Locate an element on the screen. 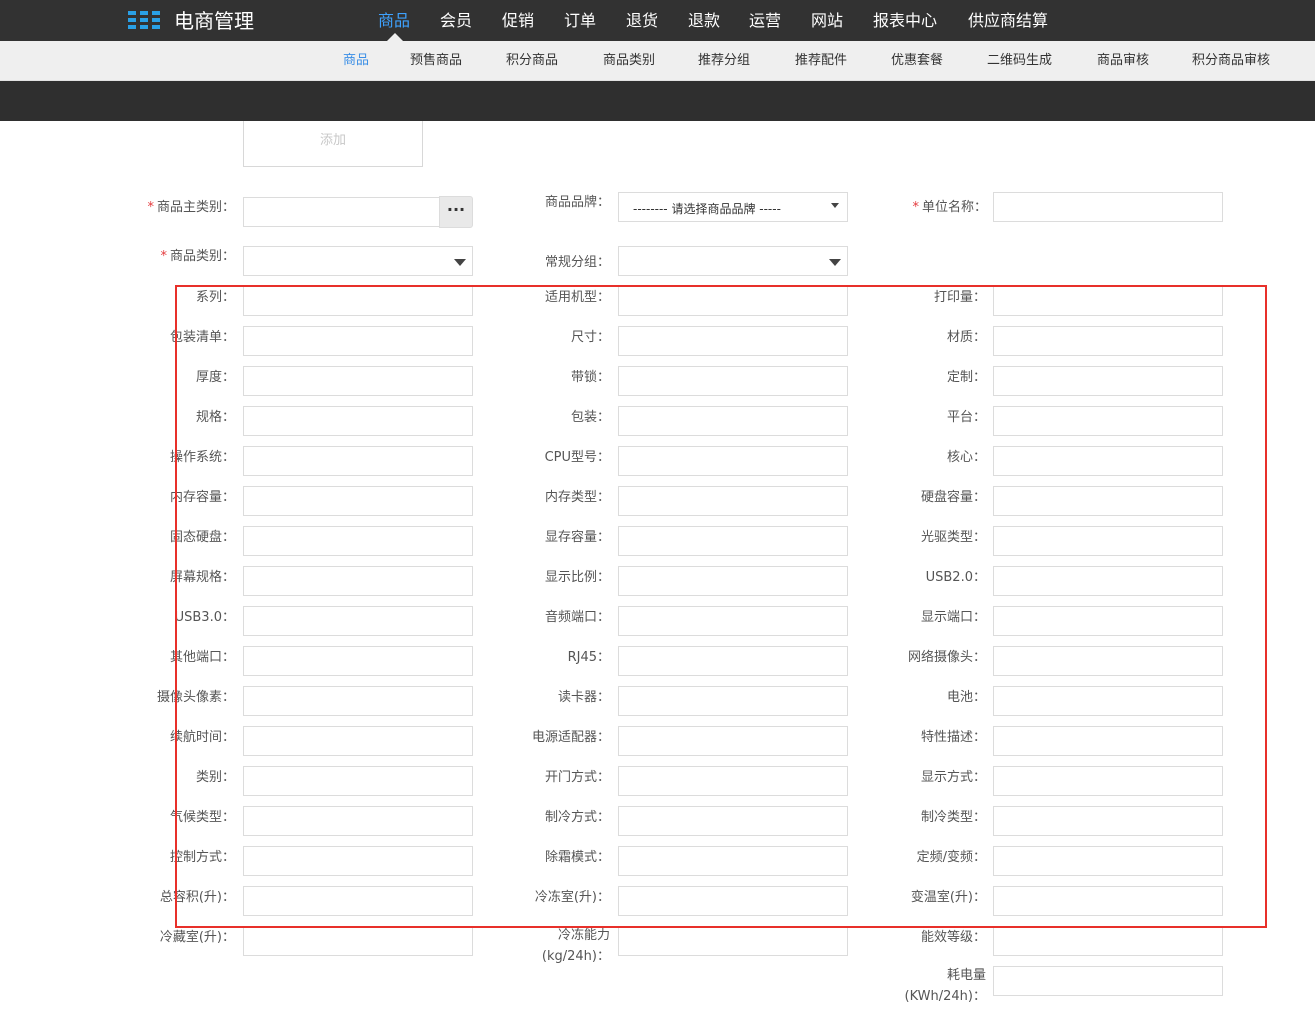 The width and height of the screenshot is (1315, 1010). category-picker-button: ··· is located at coordinates (456, 212).